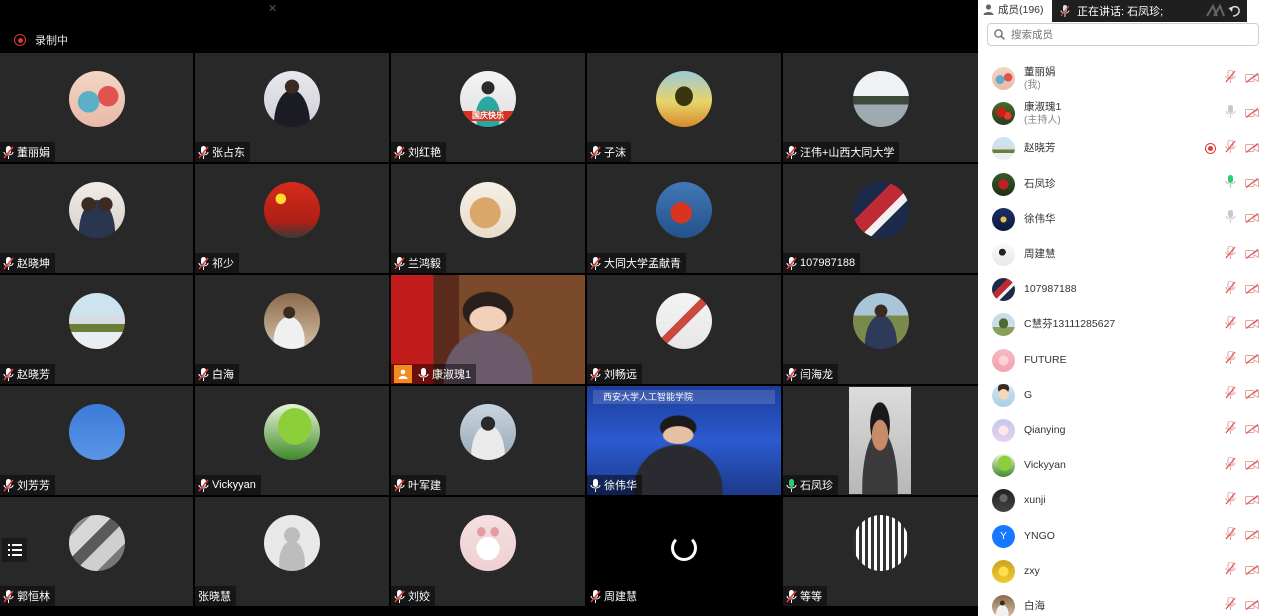 This screenshot has width=1269, height=616. Describe the element at coordinates (488, 440) in the screenshot. I see `participant-tile: 叶军建` at that location.